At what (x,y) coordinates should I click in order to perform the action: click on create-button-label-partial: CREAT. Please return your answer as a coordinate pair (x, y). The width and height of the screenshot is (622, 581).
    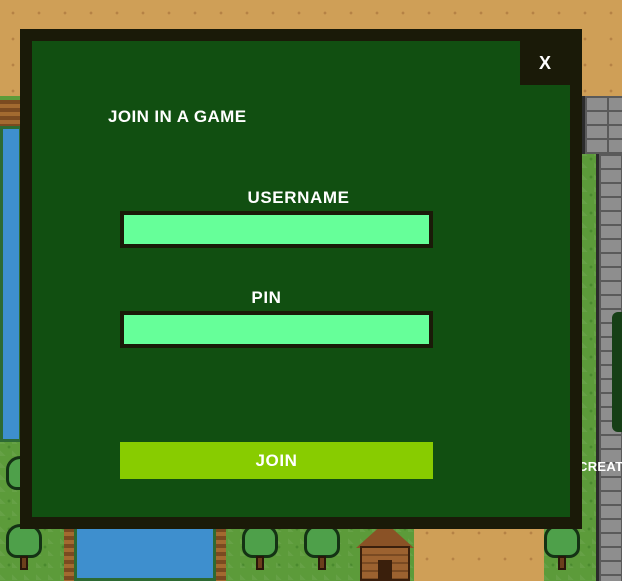
    Looking at the image, I should click on (600, 466).